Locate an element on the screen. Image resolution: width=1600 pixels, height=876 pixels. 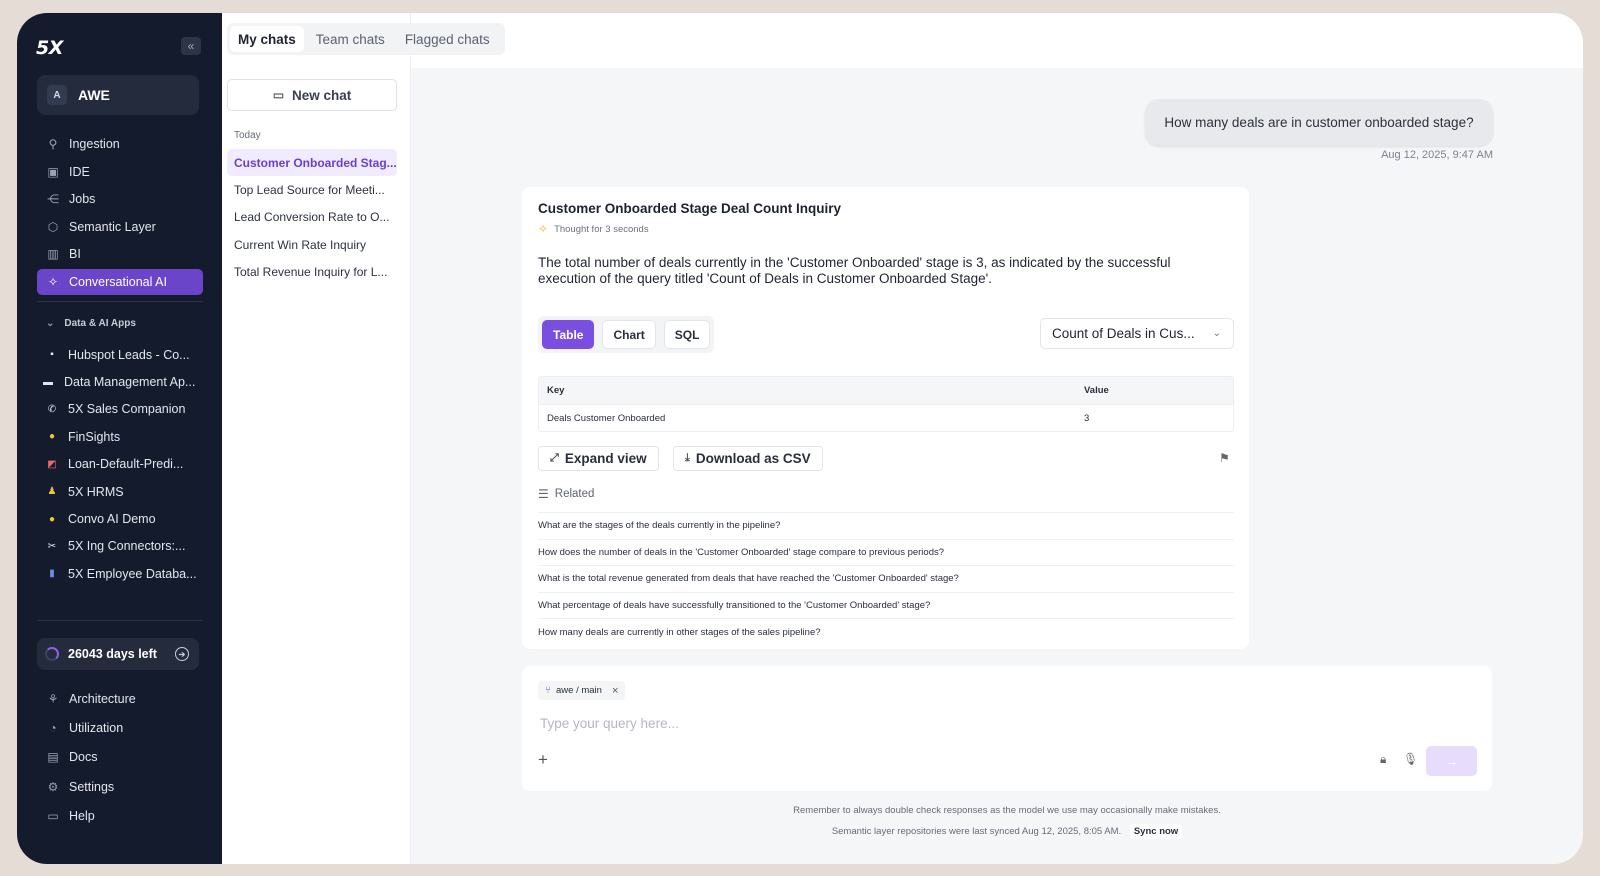
flag-icon: ⚑ is located at coordinates (1224, 458).